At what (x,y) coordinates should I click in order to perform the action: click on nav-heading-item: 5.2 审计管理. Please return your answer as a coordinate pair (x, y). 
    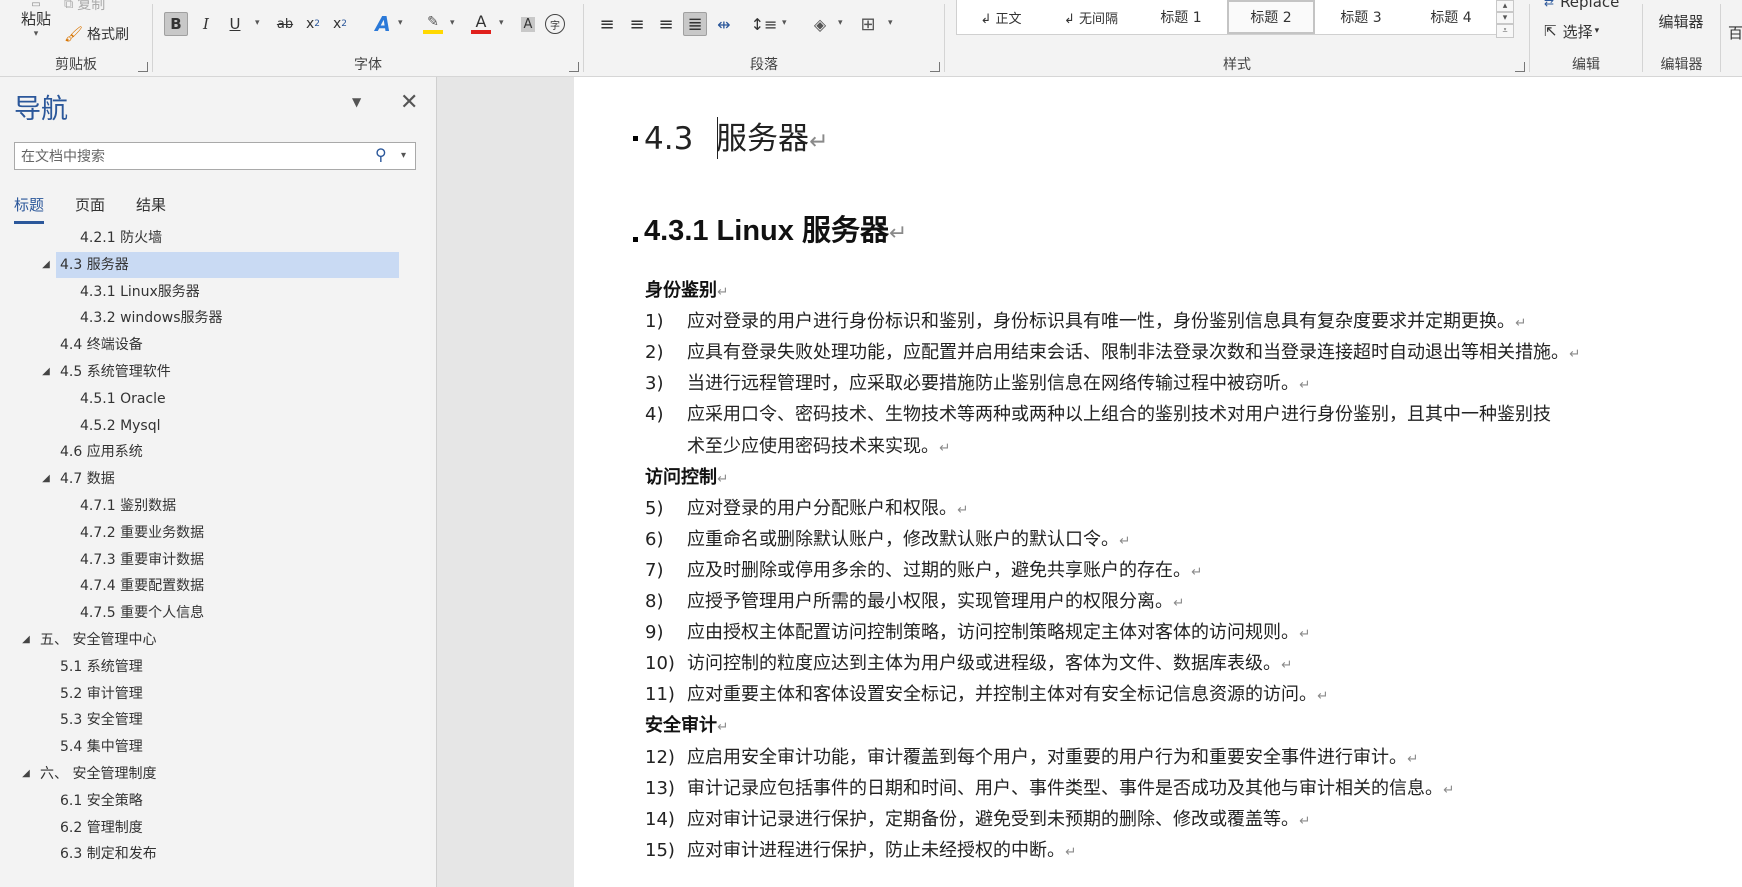
    Looking at the image, I should click on (200, 694).